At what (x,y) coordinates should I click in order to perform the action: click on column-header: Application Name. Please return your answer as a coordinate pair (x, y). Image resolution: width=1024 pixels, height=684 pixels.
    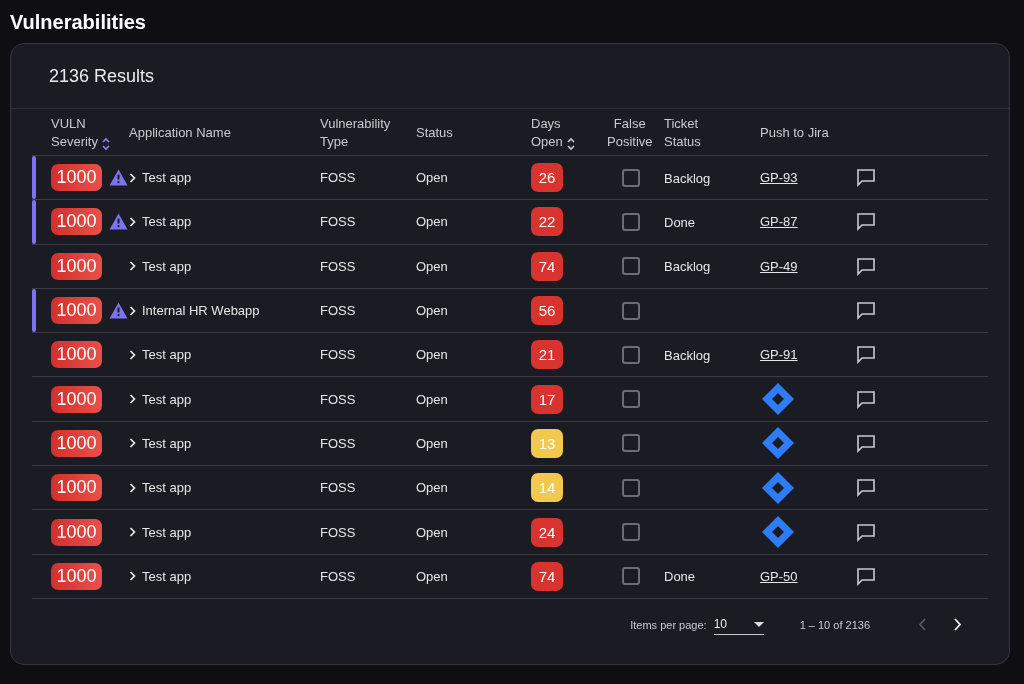
    Looking at the image, I should click on (180, 133).